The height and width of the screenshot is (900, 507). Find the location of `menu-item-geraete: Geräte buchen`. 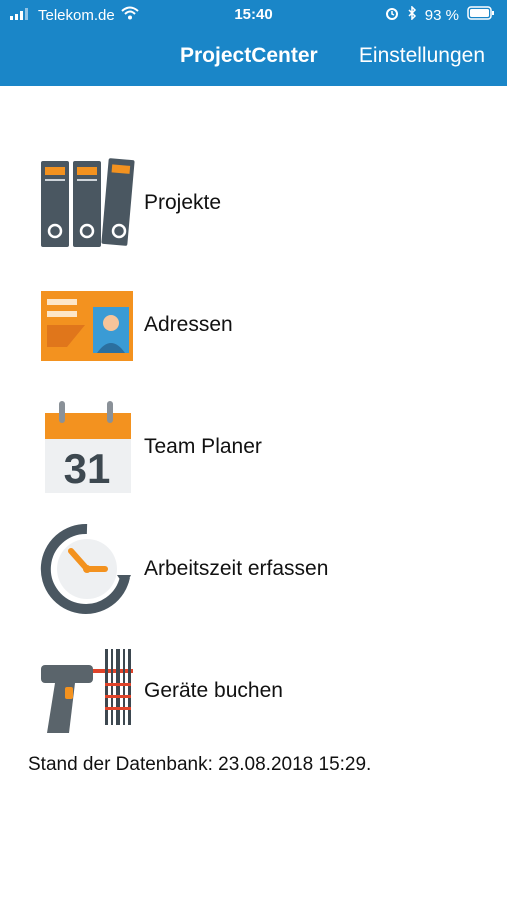

menu-item-geraete: Geräte buchen is located at coordinates (258, 691).